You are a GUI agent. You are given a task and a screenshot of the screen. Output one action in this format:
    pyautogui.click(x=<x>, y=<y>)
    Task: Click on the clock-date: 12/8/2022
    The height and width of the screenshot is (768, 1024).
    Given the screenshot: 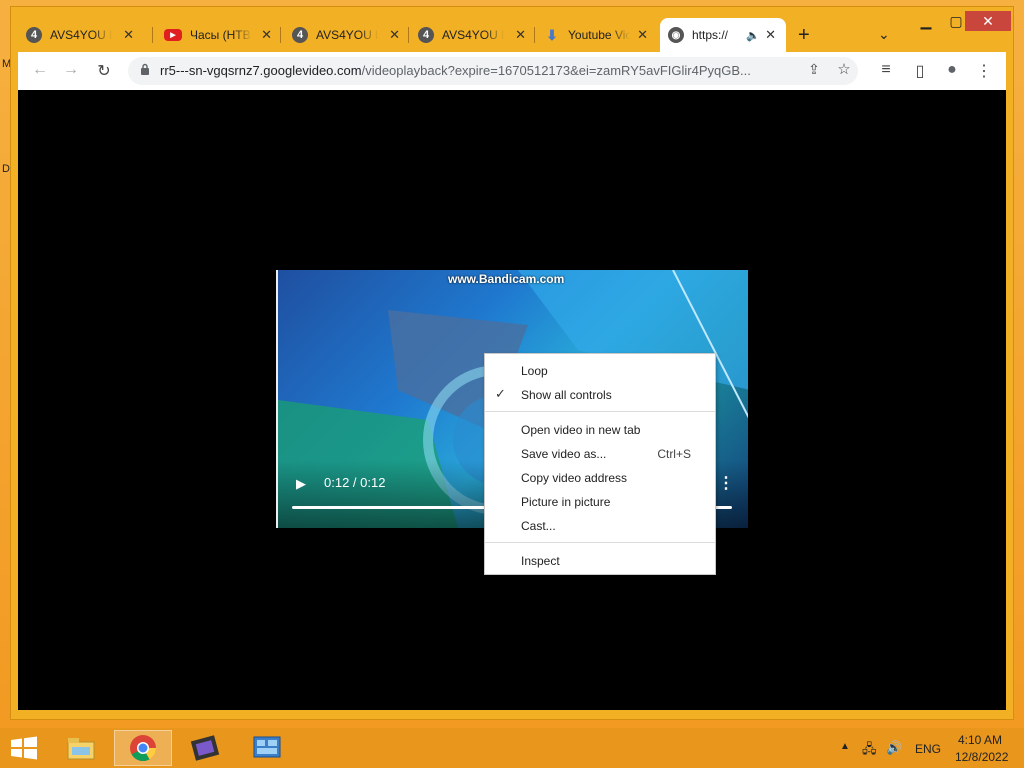 What is the action you would take?
    pyautogui.click(x=981, y=757)
    